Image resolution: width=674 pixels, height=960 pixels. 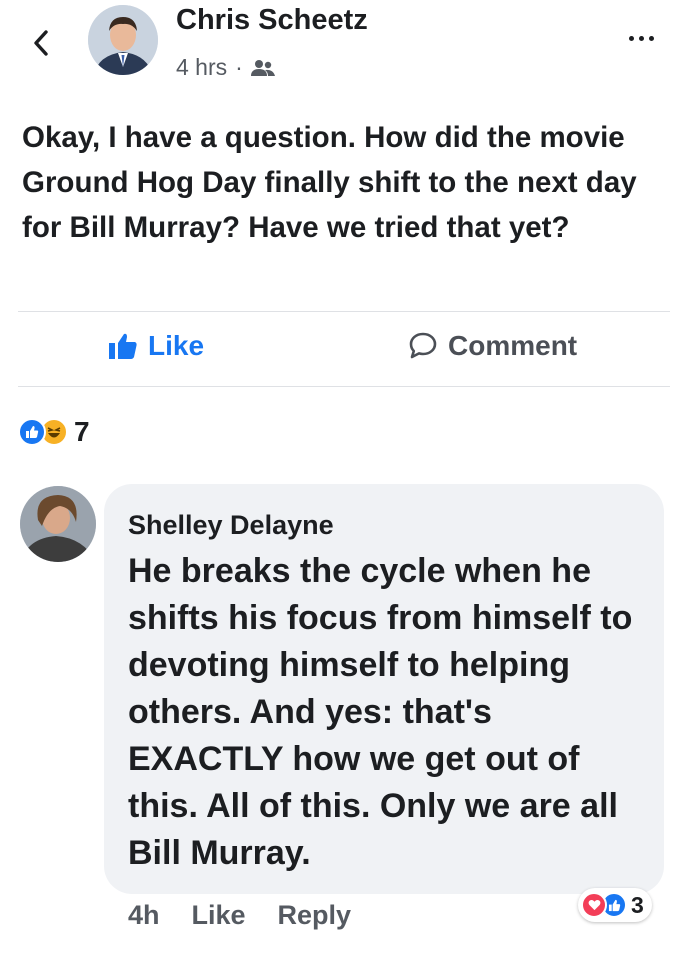 What do you see at coordinates (201, 67) in the screenshot?
I see `post-time: 4 hrs` at bounding box center [201, 67].